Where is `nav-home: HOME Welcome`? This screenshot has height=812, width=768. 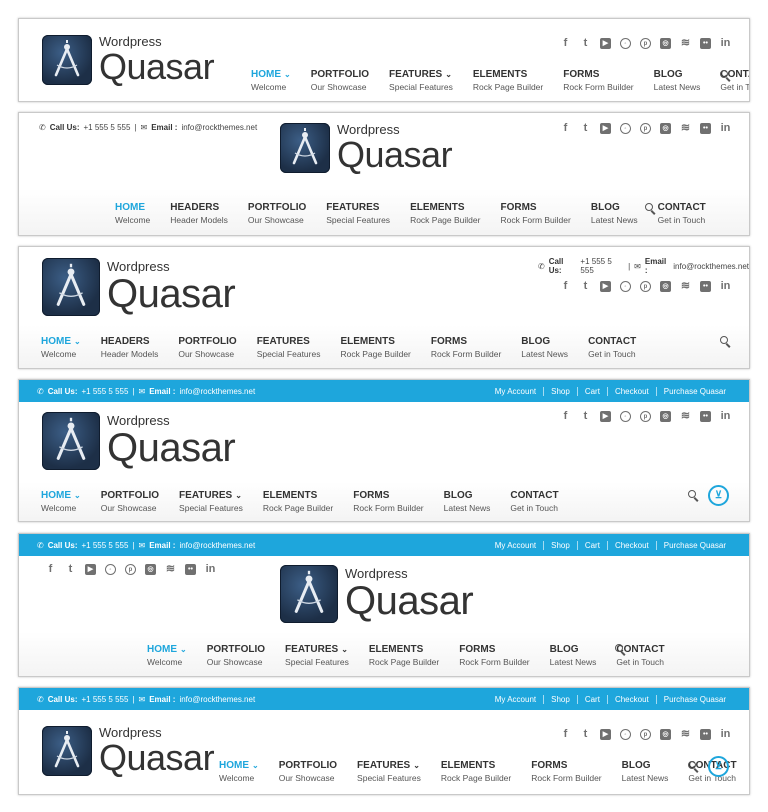
nav-home: HOME Welcome is located at coordinates (132, 213).